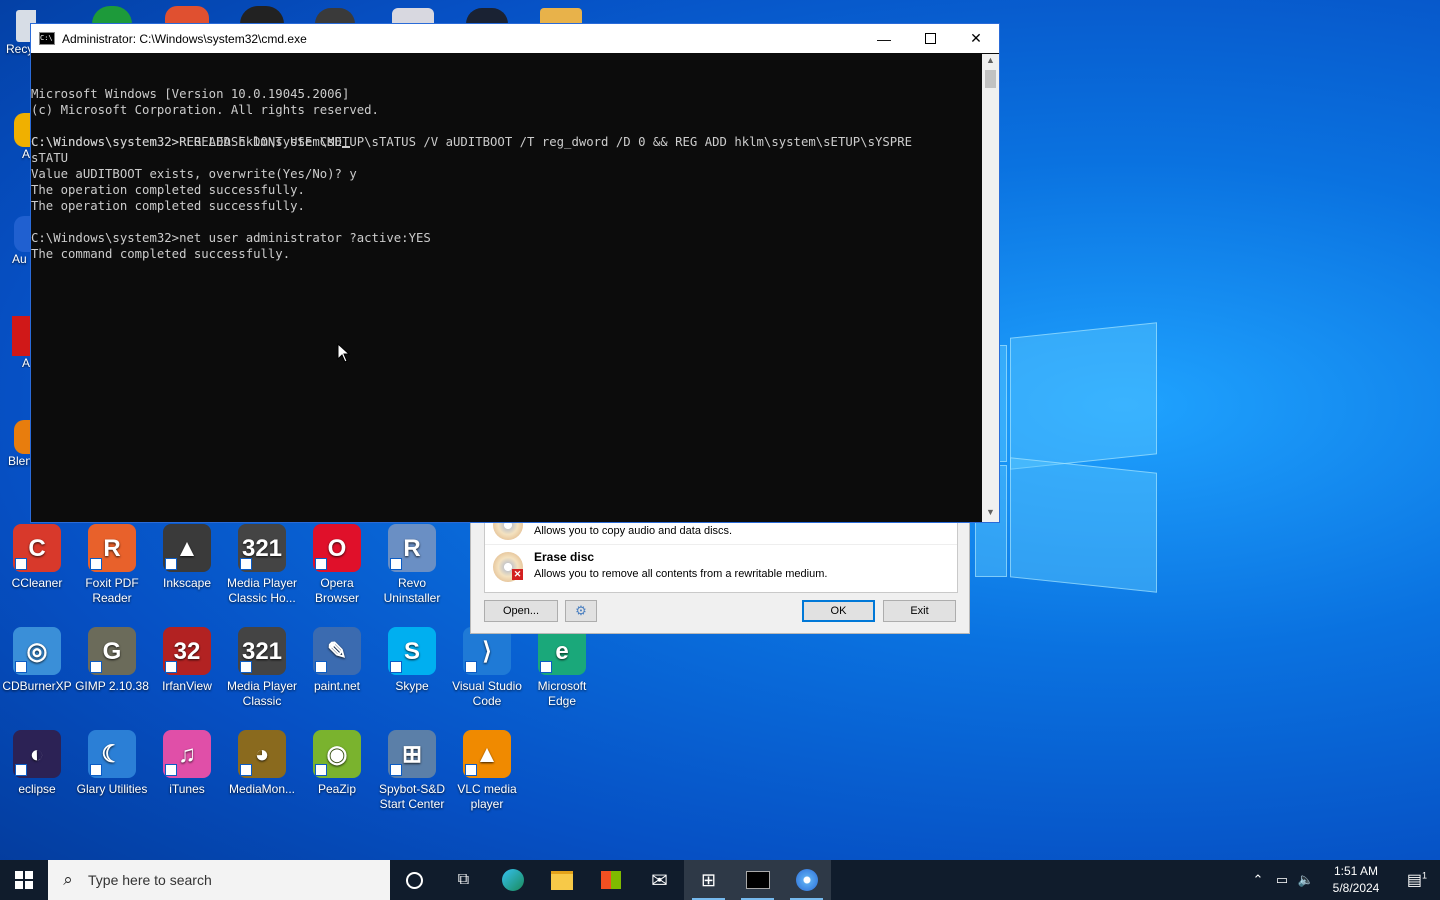 Image resolution: width=1440 pixels, height=900 pixels. I want to click on close-icon: ✕, so click(976, 38).